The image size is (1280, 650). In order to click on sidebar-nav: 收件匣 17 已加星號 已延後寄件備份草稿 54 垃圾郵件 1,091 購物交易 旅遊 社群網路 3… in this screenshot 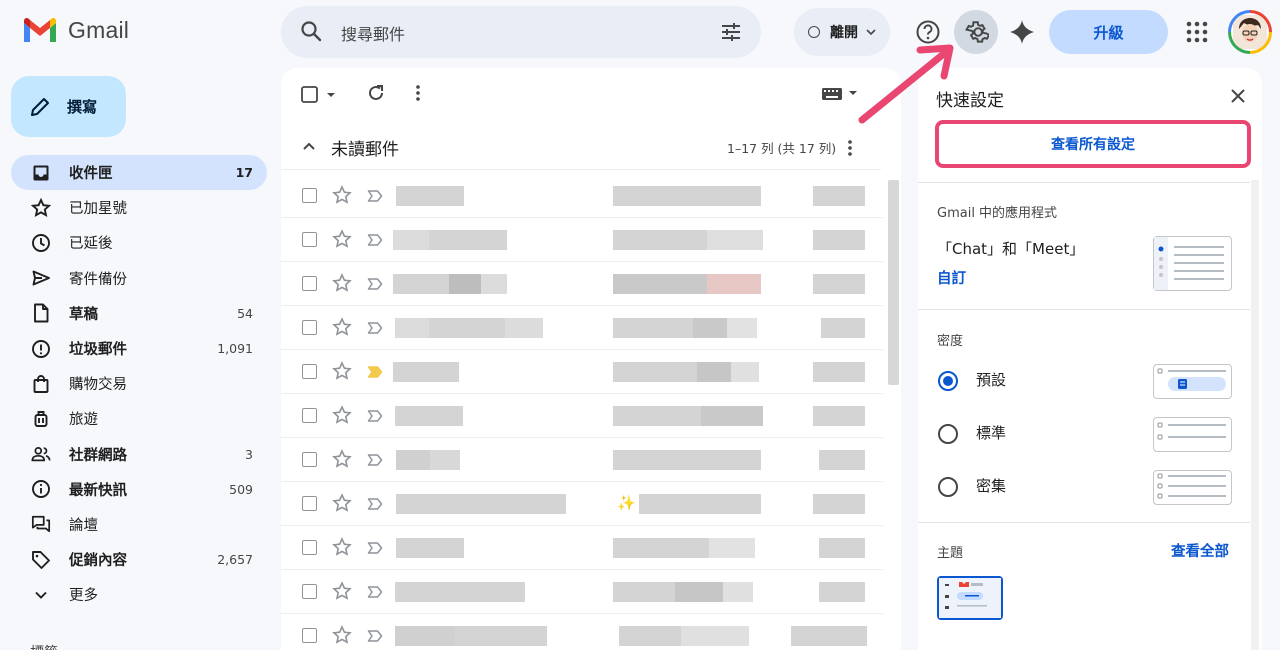, I will do `click(139, 383)`.